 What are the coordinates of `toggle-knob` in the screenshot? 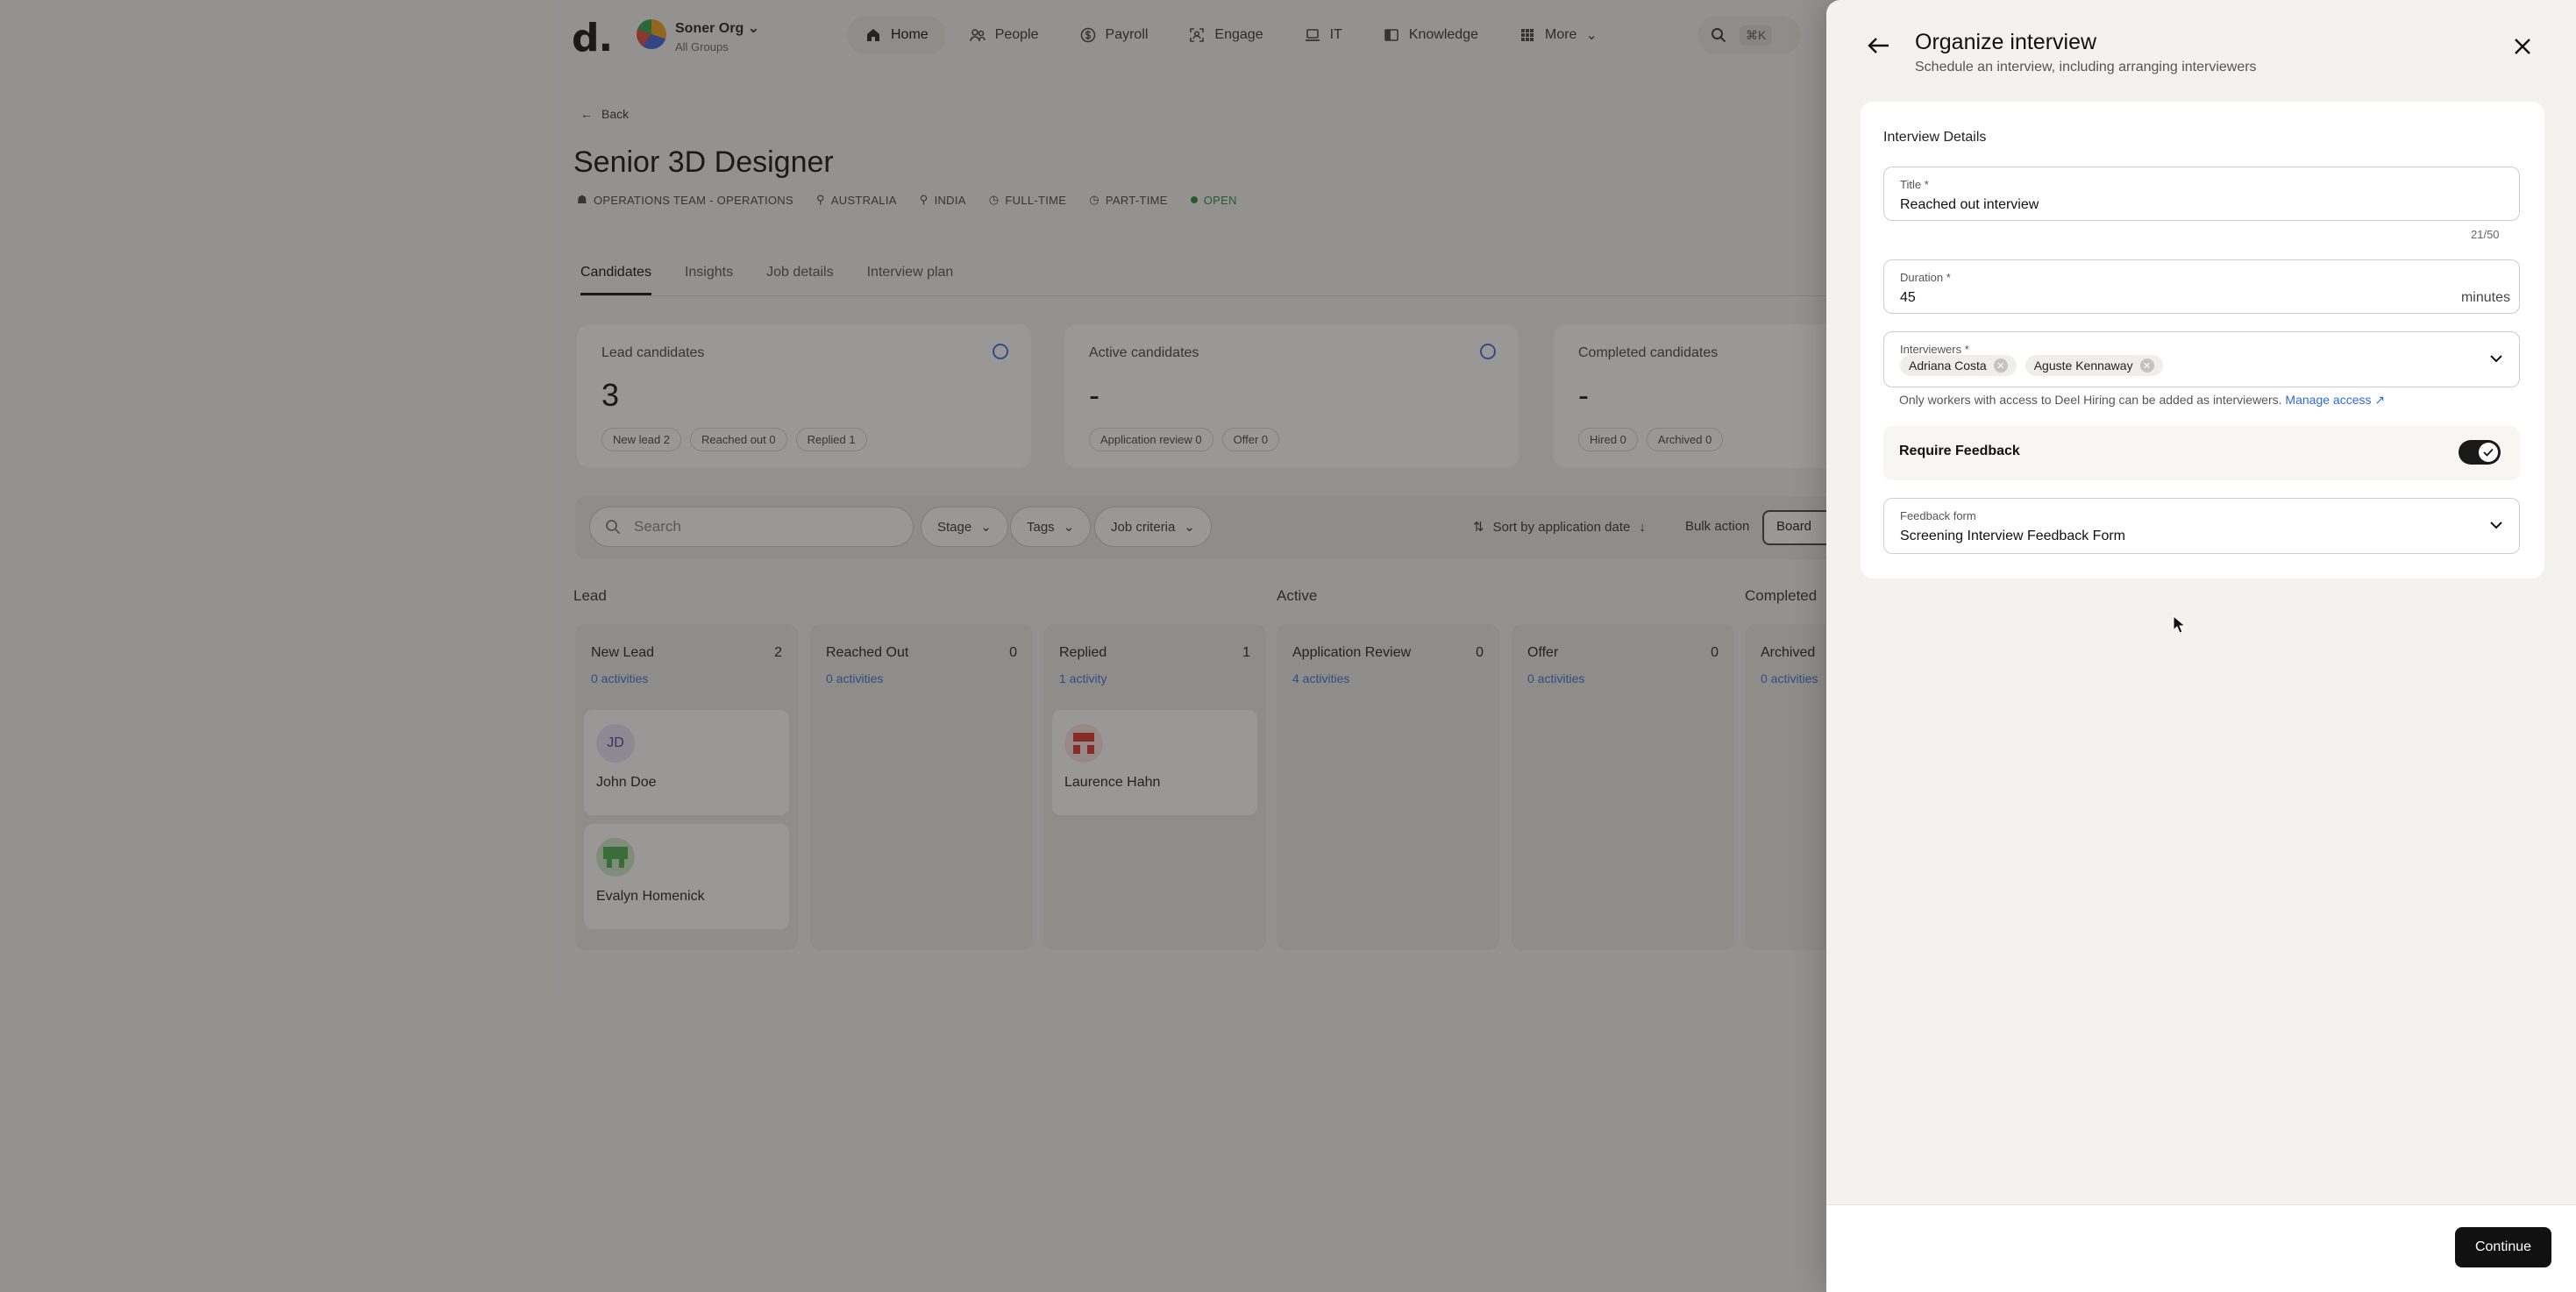 It's located at (2488, 452).